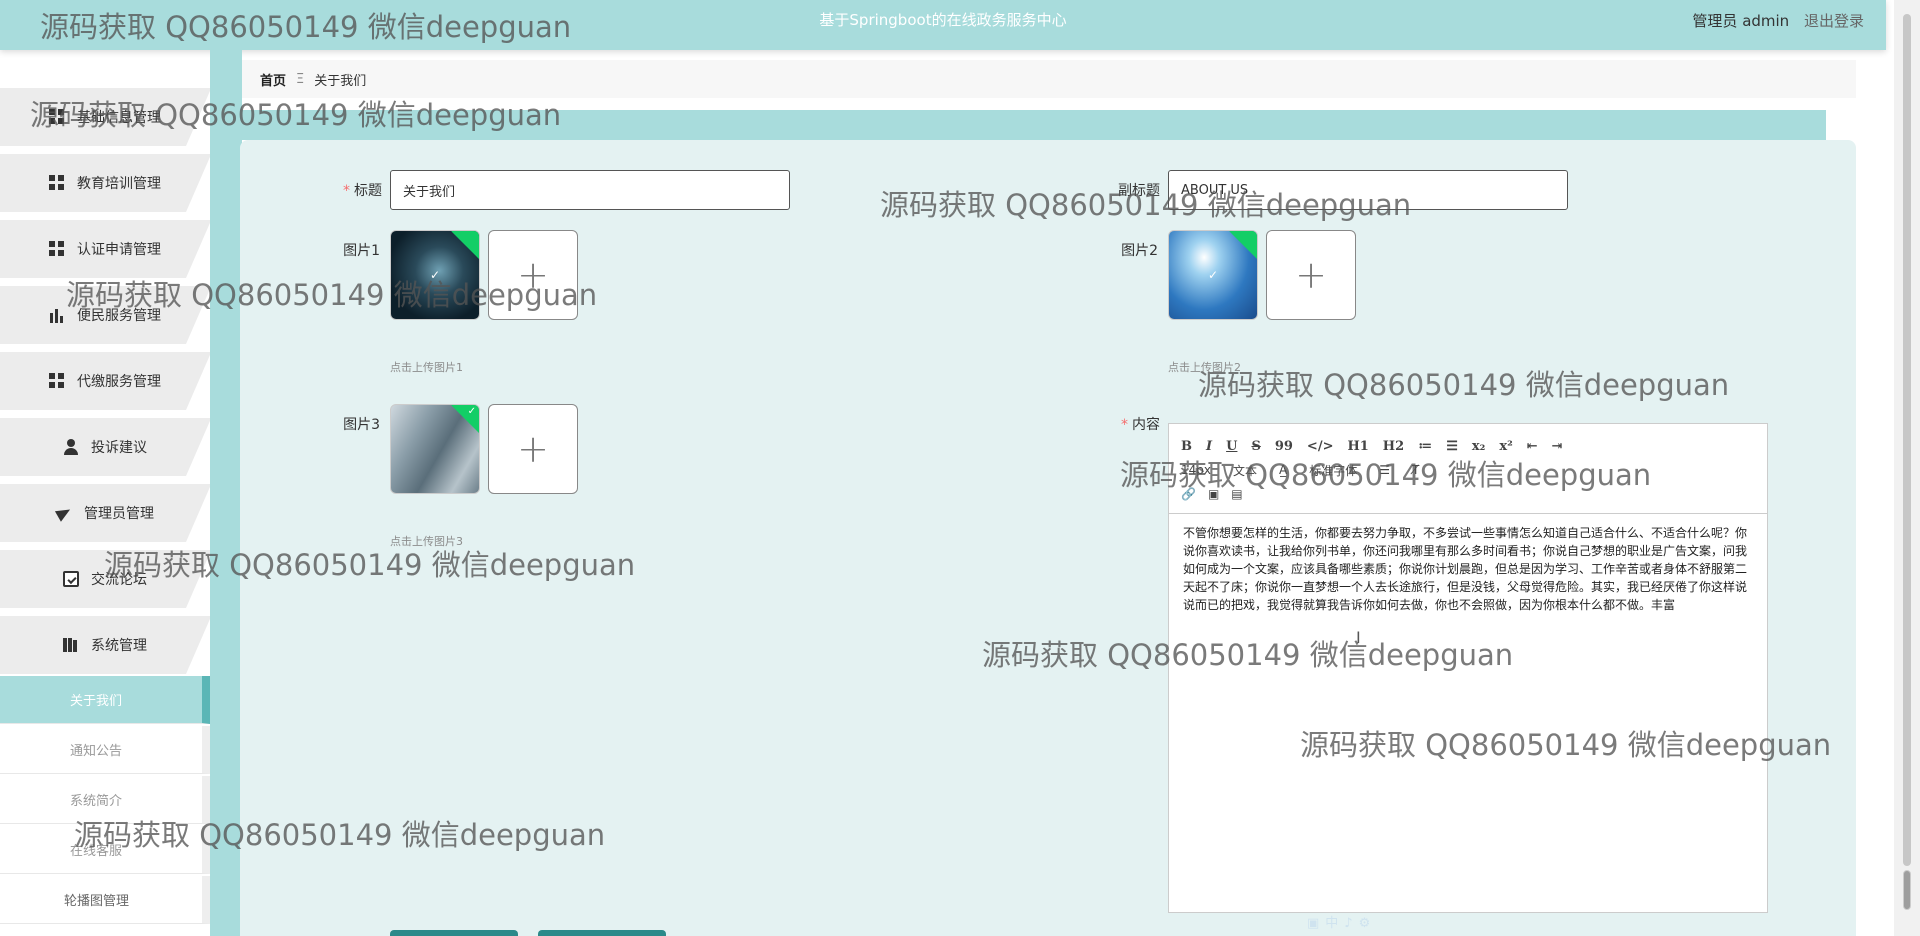 Image resolution: width=1920 pixels, height=936 pixels. I want to click on font-family-select: 标准字体, so click(1333, 470).